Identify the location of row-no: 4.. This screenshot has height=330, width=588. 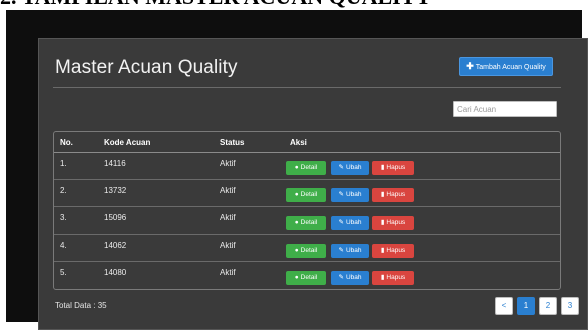
(63, 245).